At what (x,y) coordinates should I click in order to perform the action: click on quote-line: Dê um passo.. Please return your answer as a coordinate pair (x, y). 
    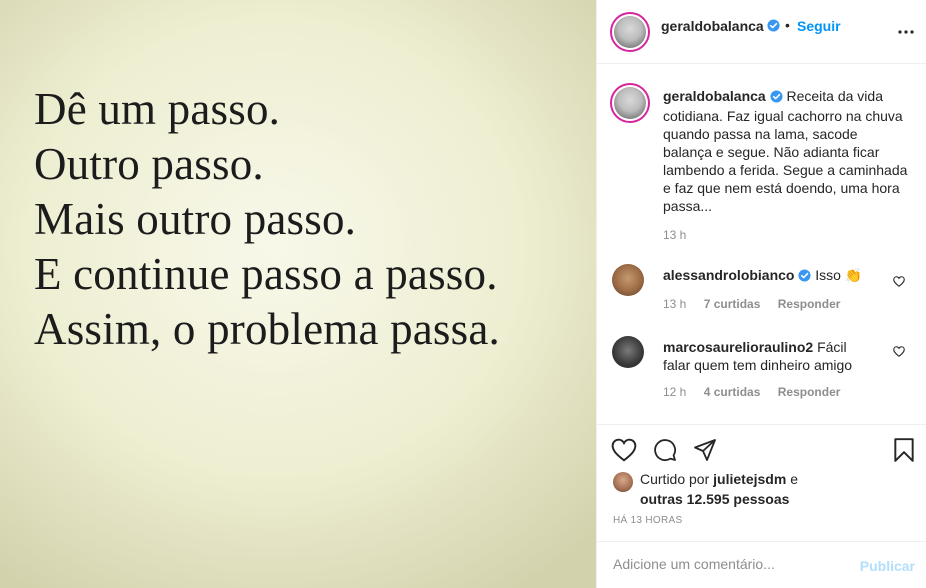
    Looking at the image, I should click on (157, 109).